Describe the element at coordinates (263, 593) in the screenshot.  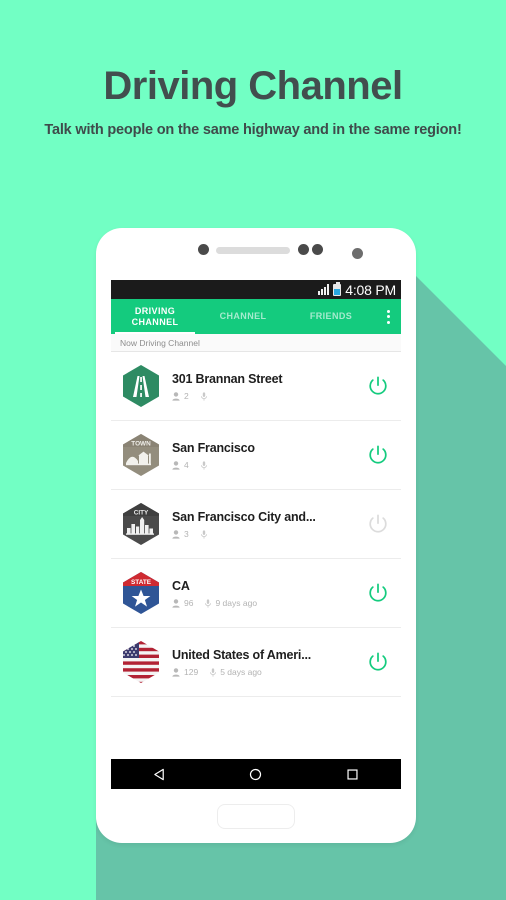
I see `channel-info: CA 96 9 days ago` at that location.